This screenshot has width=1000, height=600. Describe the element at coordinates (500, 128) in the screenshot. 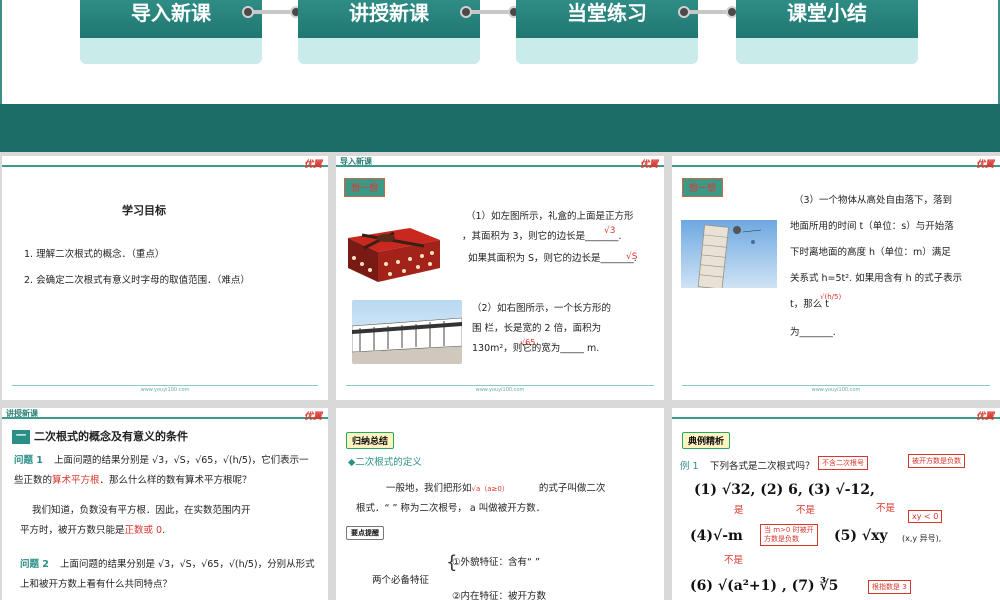

I see `banner-band` at that location.